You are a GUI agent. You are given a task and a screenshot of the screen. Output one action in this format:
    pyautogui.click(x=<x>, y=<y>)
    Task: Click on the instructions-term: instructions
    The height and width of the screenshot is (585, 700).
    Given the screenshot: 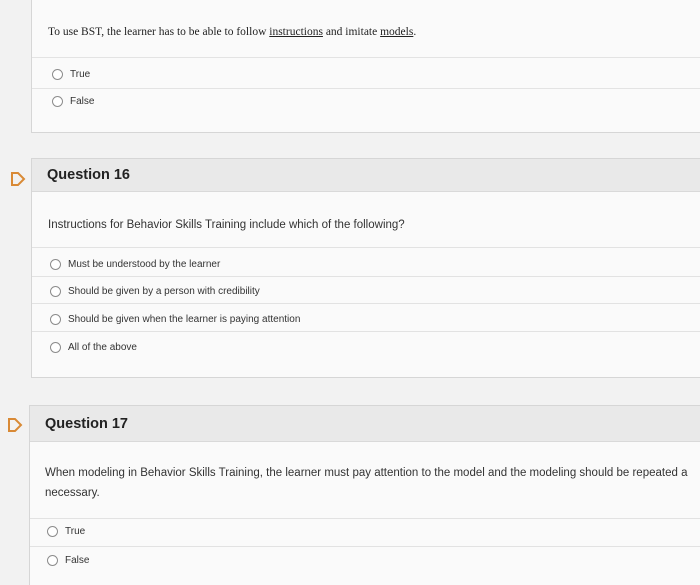 What is the action you would take?
    pyautogui.click(x=296, y=32)
    